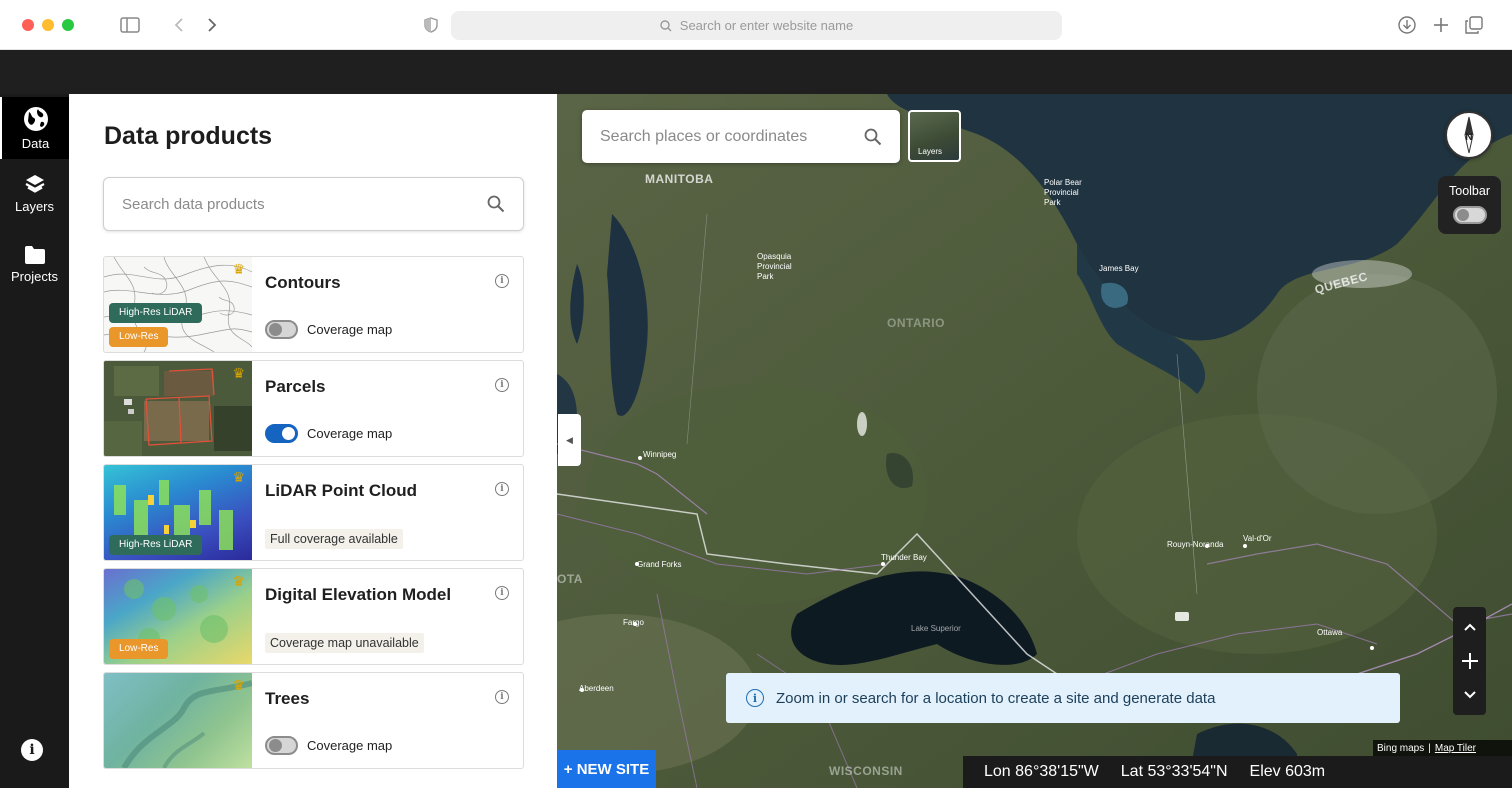 This screenshot has width=1512, height=788. What do you see at coordinates (34, 441) in the screenshot?
I see `left-nav-rail: Data Layers Projects i` at bounding box center [34, 441].